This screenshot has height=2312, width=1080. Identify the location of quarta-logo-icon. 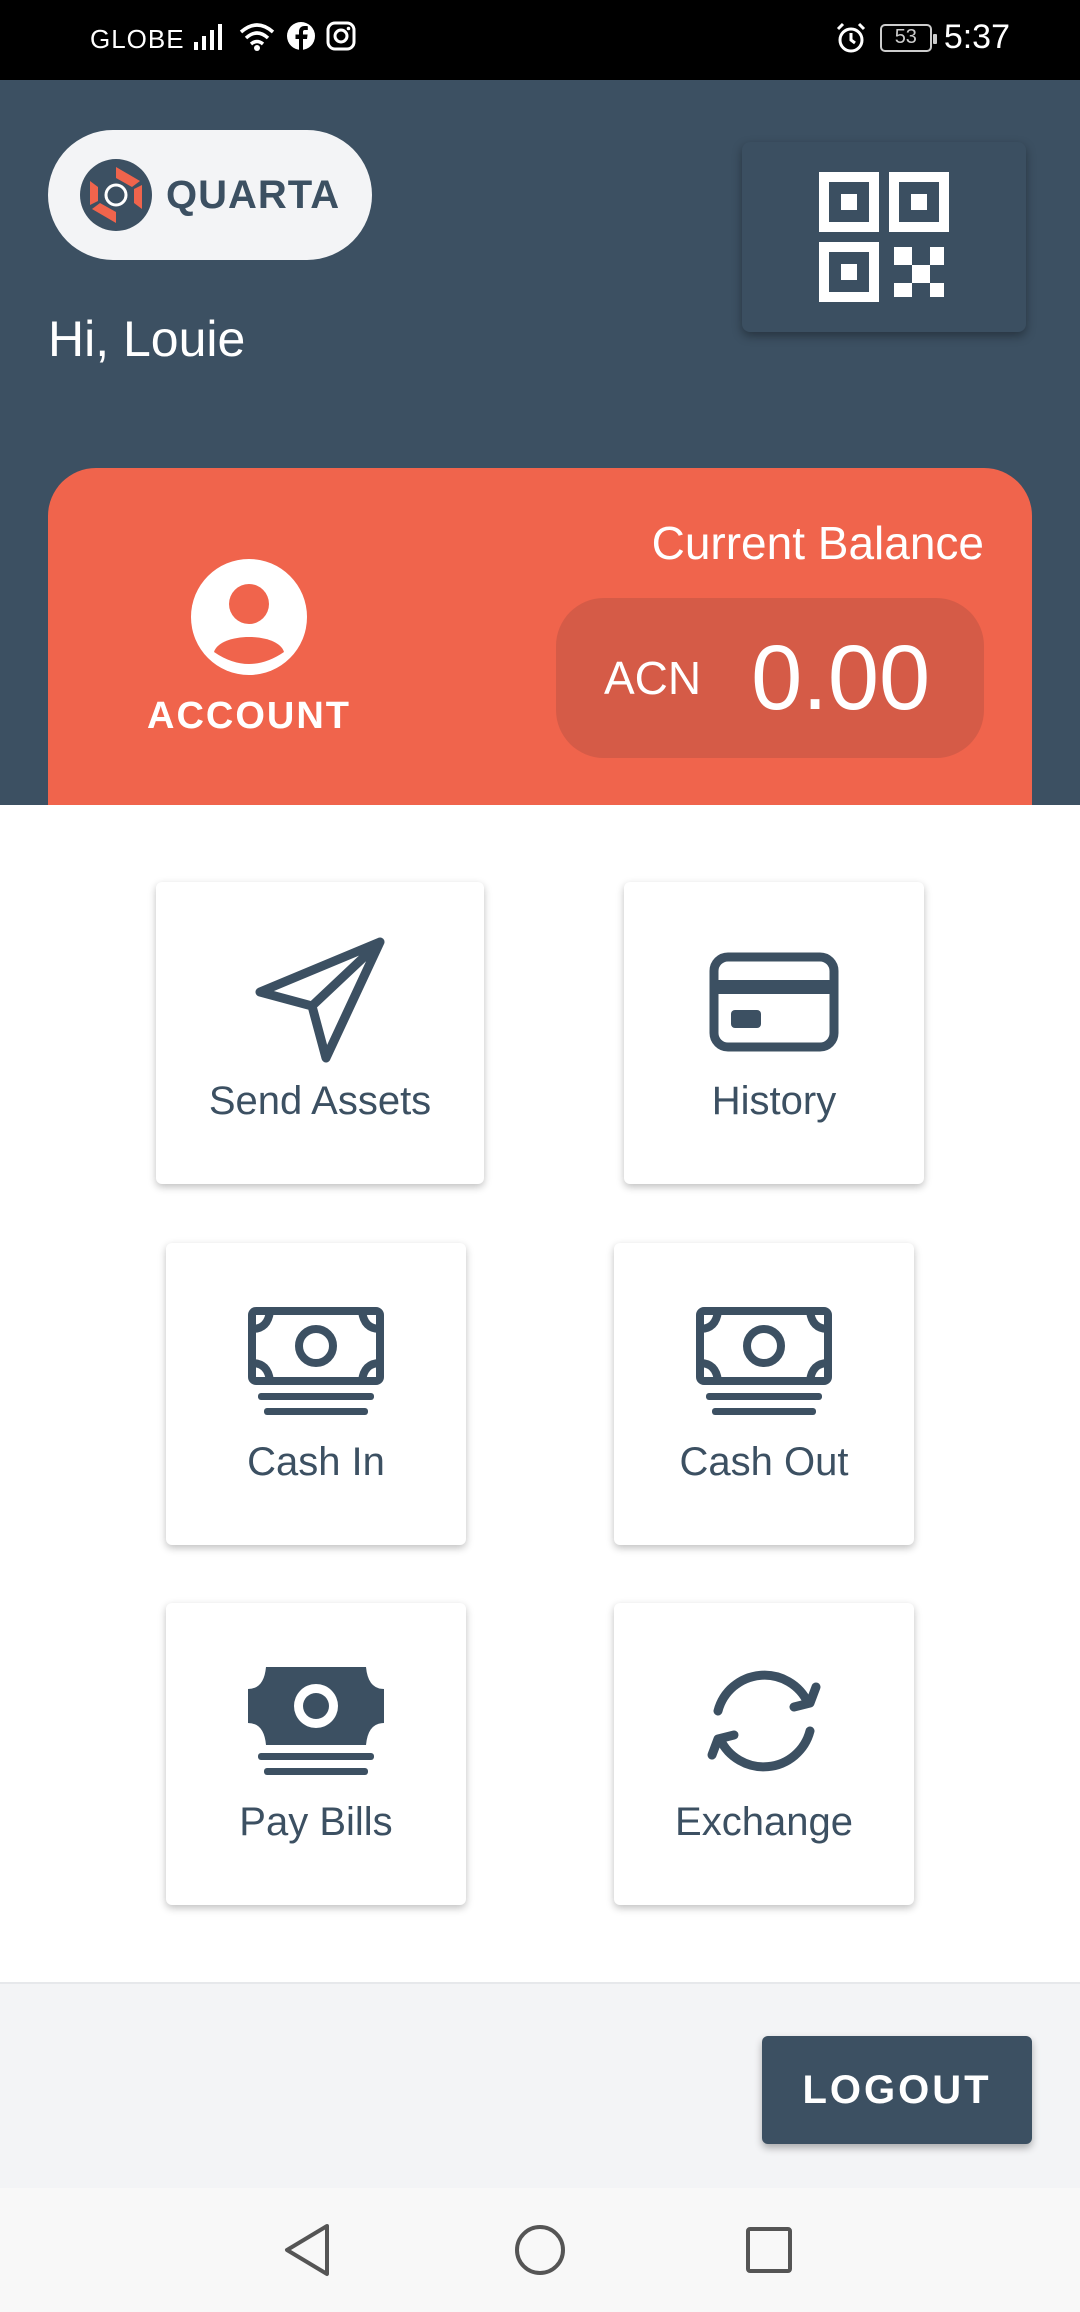
(116, 195).